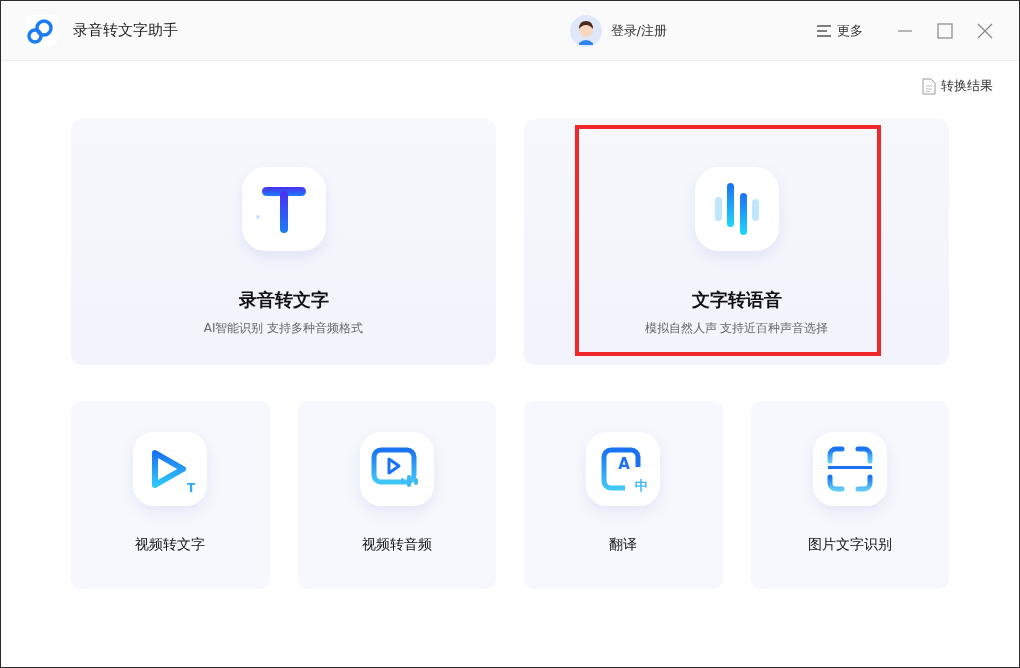 Image resolution: width=1020 pixels, height=668 pixels. I want to click on more-menu-button: 更多, so click(840, 30).